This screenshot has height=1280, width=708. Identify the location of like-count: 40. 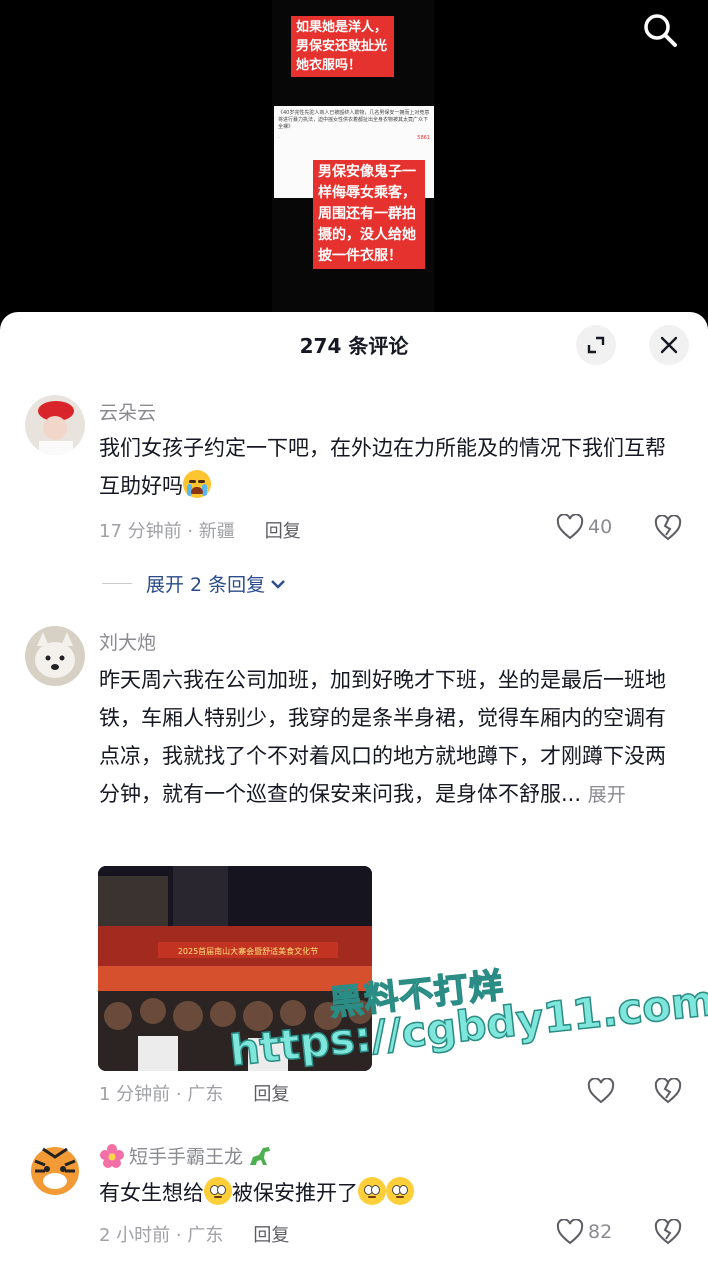
(600, 527).